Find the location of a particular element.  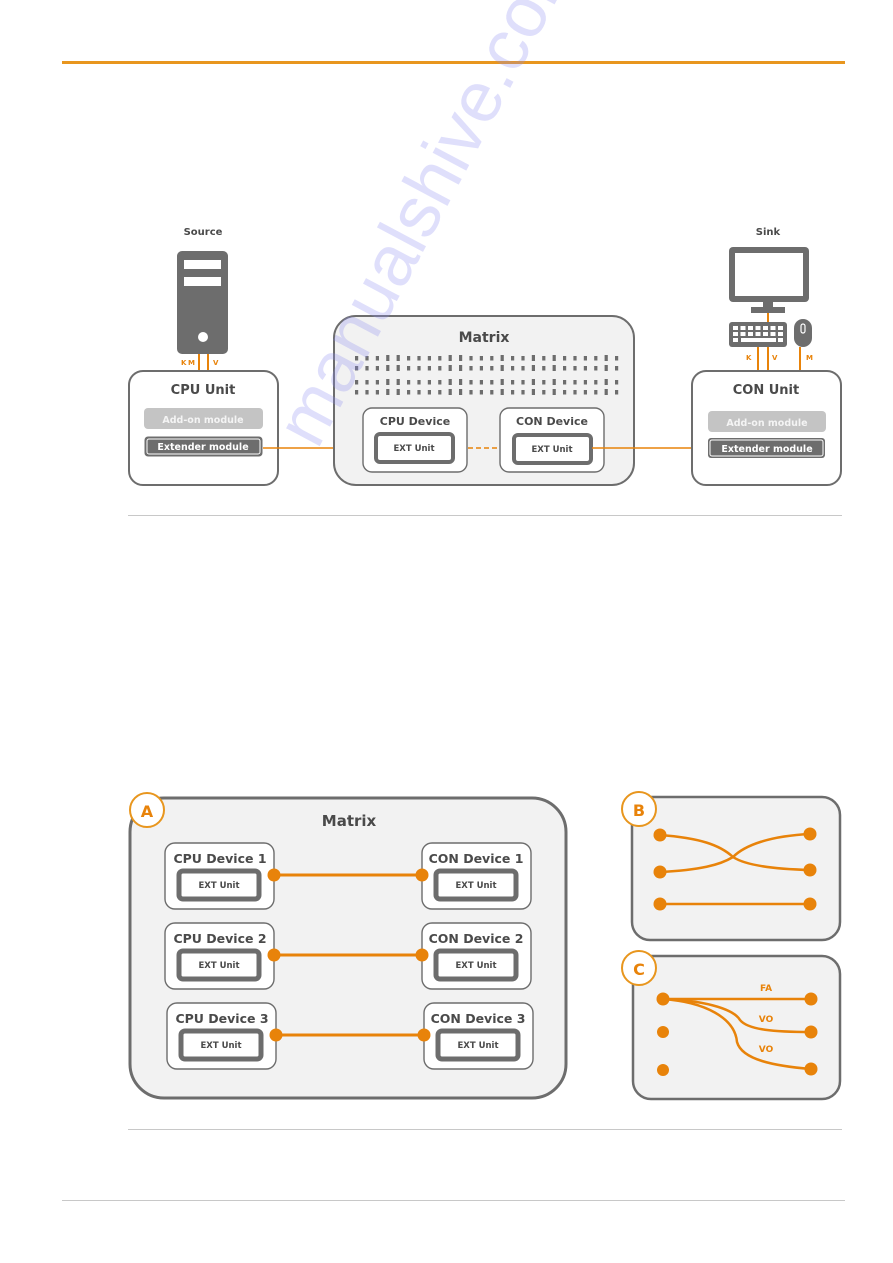

con-device-title: CON Device 3 is located at coordinates (478, 1018).